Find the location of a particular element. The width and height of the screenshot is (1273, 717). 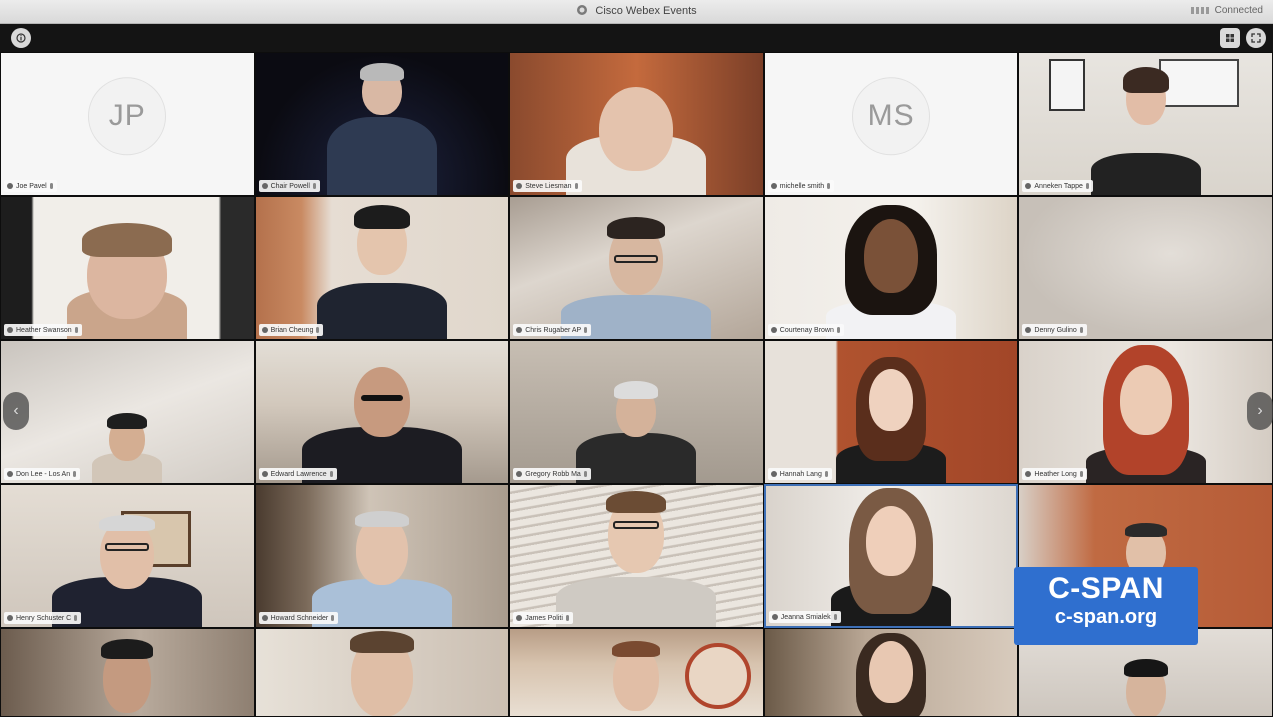

grid-view-icon is located at coordinates (1230, 38).